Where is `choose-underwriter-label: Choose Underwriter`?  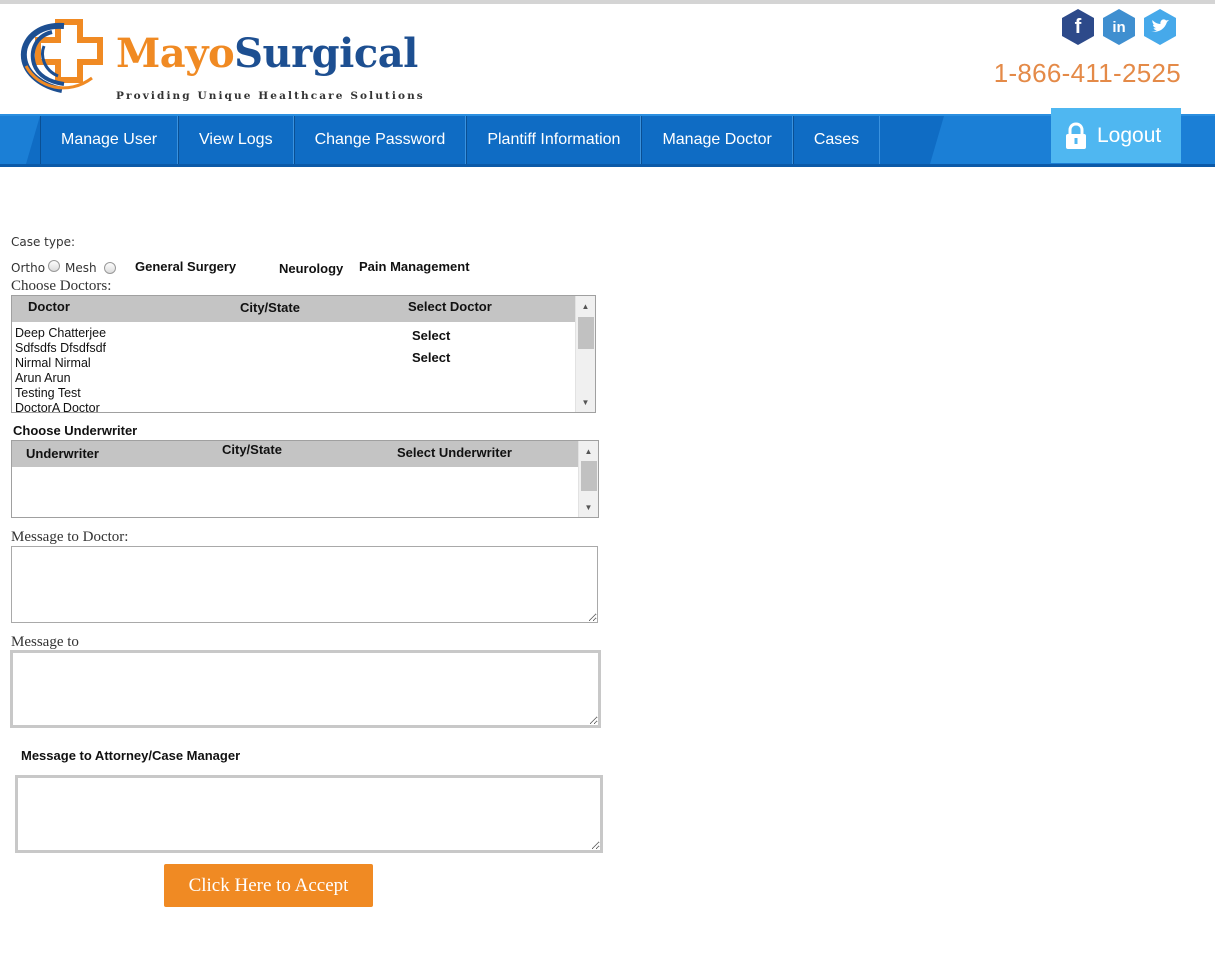 choose-underwriter-label: Choose Underwriter is located at coordinates (75, 430).